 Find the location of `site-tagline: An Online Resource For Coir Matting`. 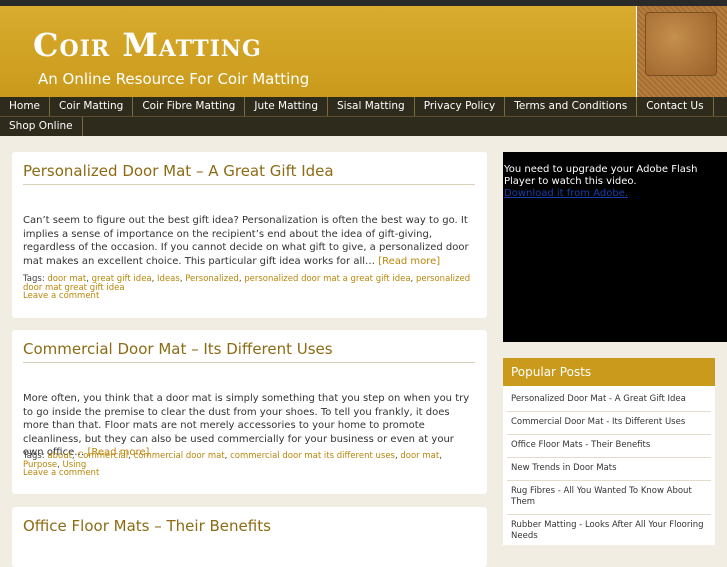

site-tagline: An Online Resource For Coir Matting is located at coordinates (174, 79).